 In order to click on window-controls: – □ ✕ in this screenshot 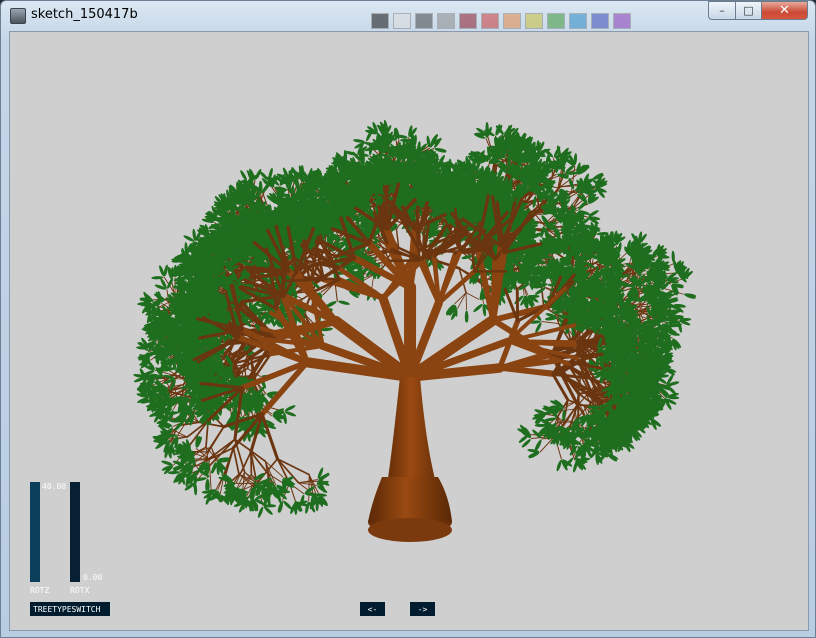, I will do `click(758, 11)`.